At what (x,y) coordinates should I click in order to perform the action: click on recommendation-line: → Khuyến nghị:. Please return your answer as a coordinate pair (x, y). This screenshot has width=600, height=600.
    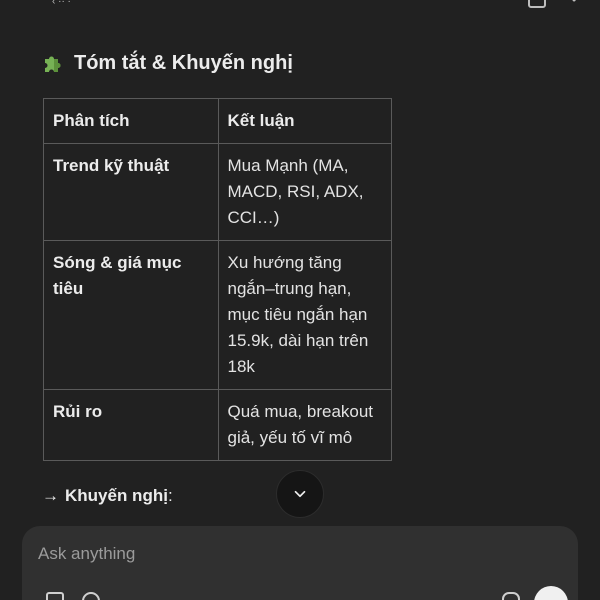
    Looking at the image, I should click on (107, 496).